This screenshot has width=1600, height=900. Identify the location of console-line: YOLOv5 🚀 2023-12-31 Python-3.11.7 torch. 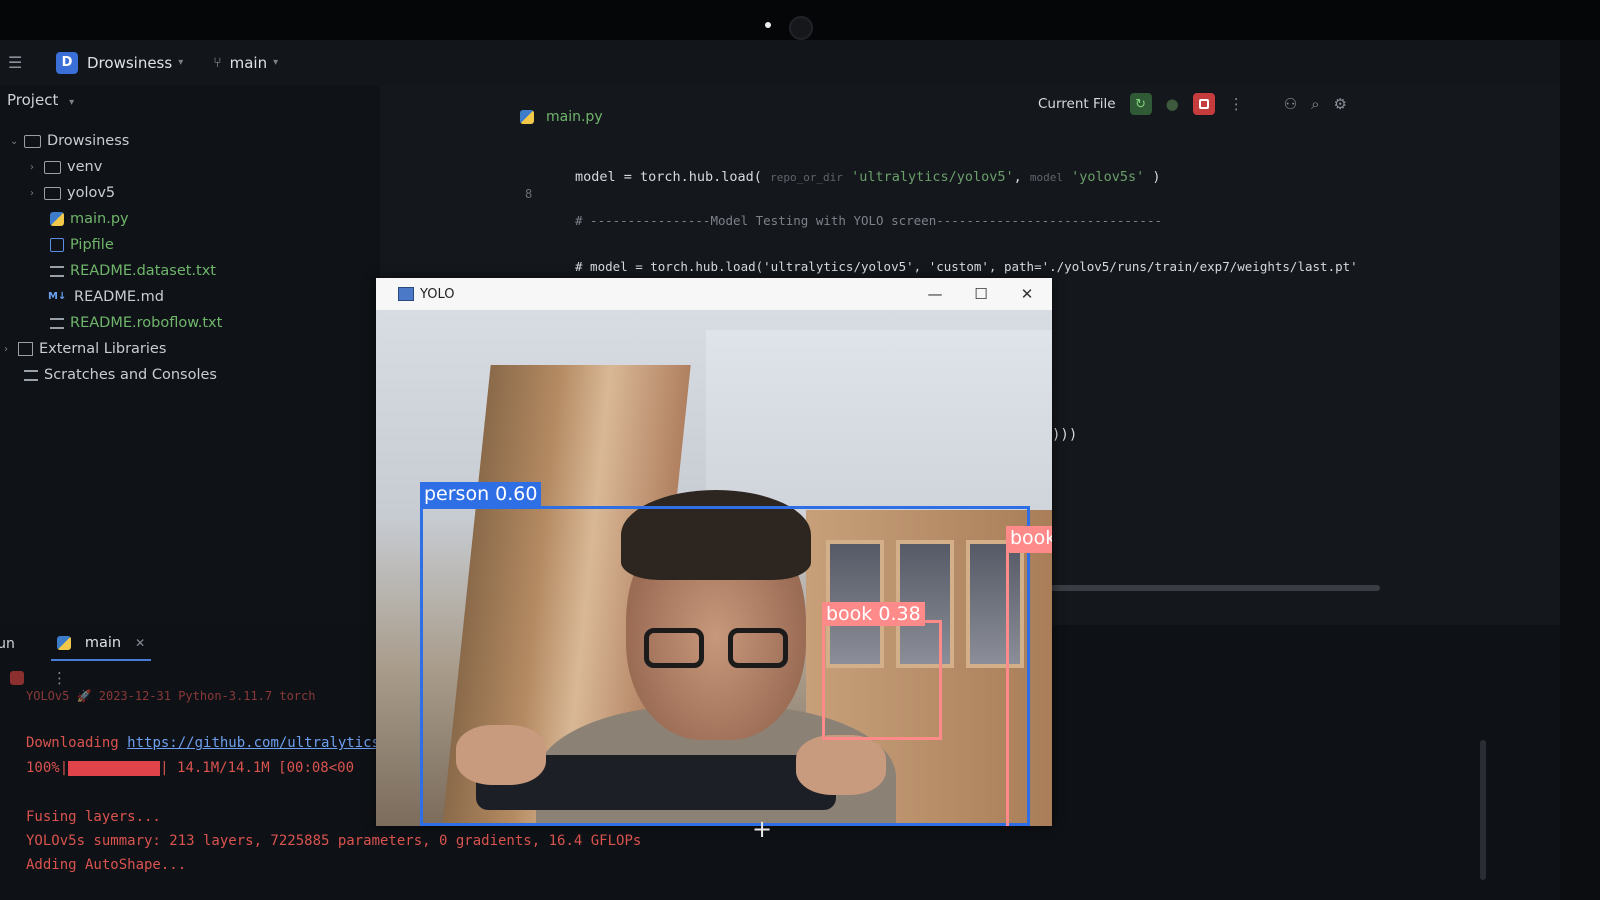
(171, 696).